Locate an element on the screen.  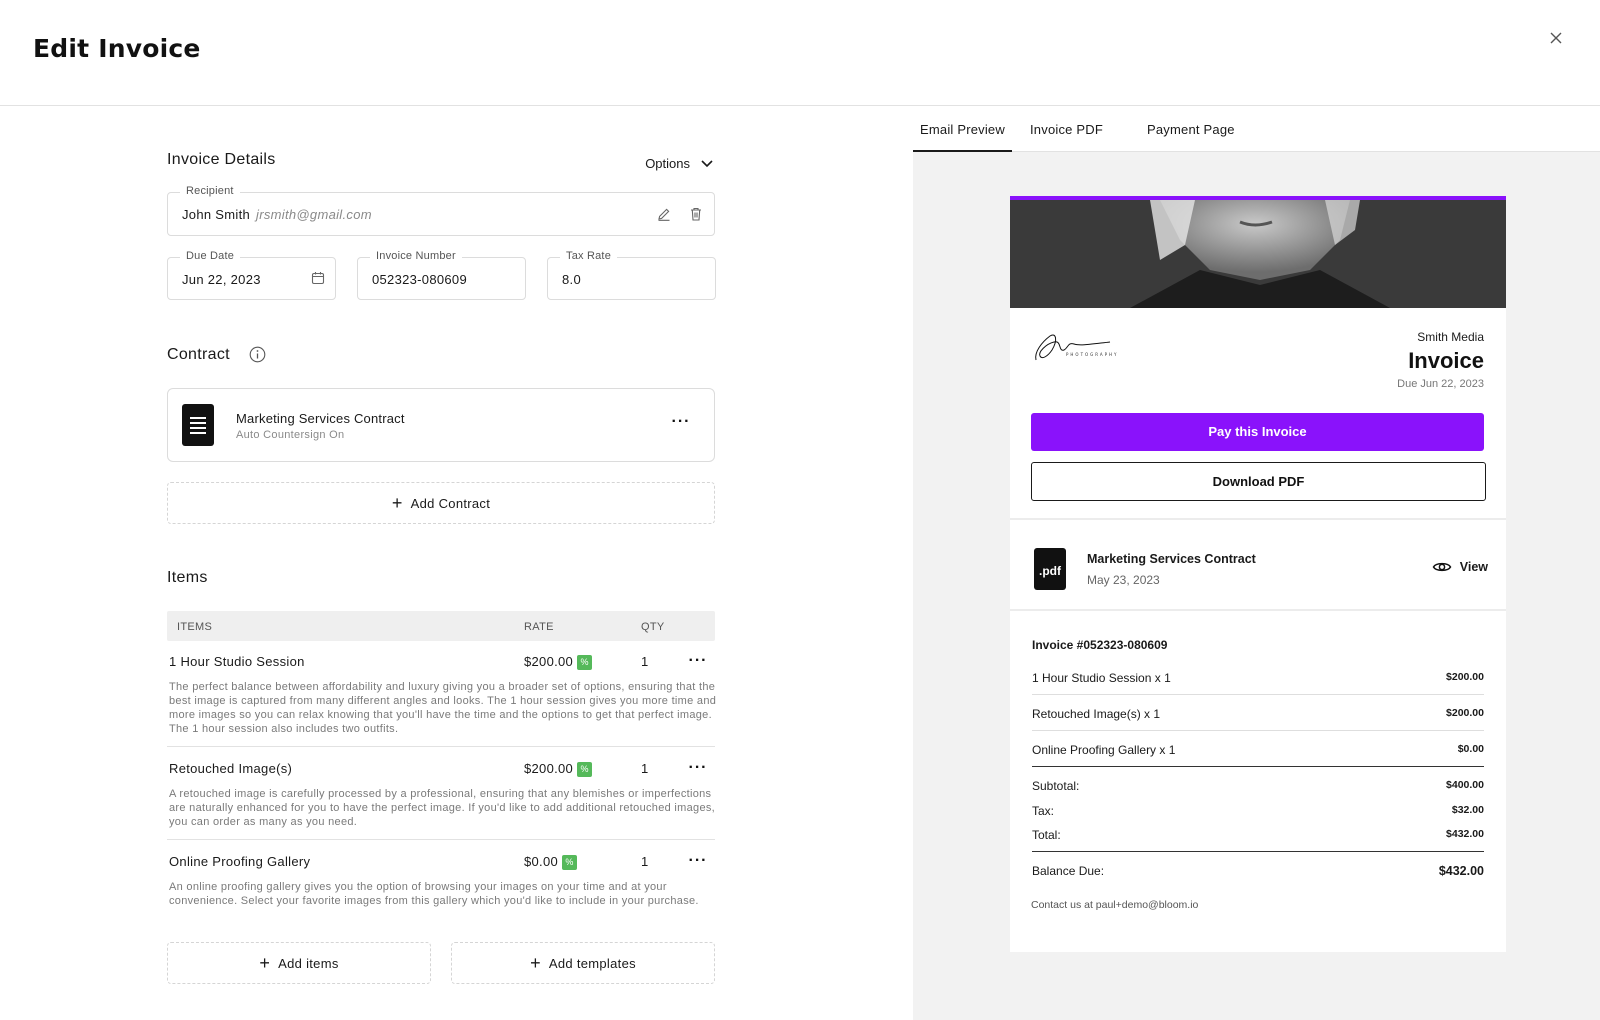
column-rate: RATE is located at coordinates (539, 627).